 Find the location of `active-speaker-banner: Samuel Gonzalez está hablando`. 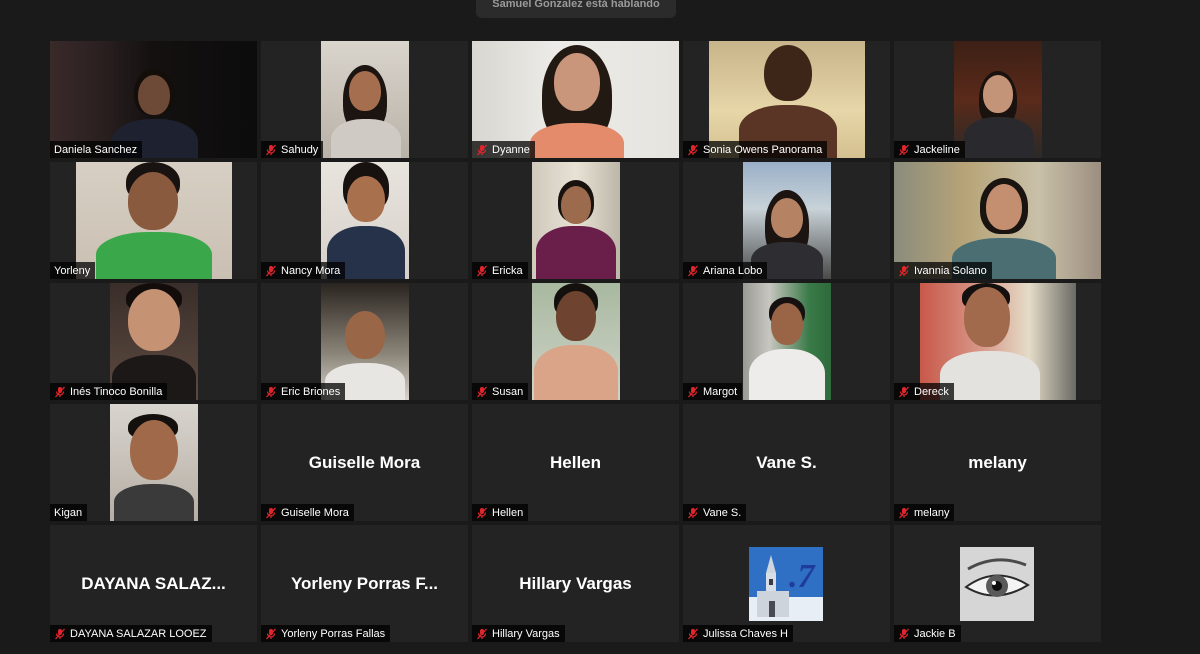

active-speaker-banner: Samuel Gonzalez está hablando is located at coordinates (576, 9).